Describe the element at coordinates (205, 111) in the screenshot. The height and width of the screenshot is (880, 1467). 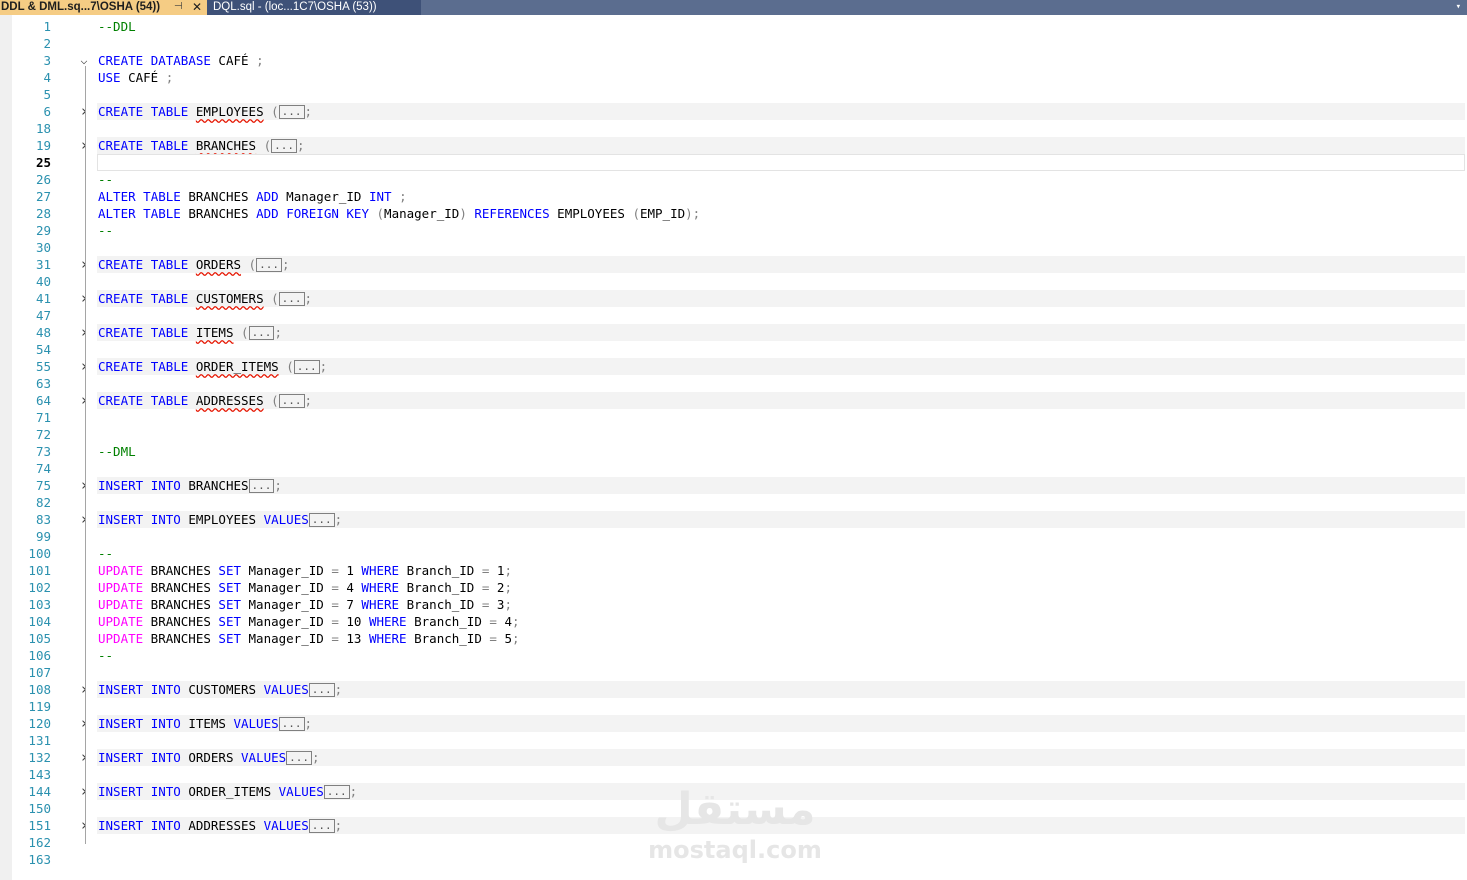
I see `code-line: CREATE TABLE EMPLOYEES (...;` at that location.